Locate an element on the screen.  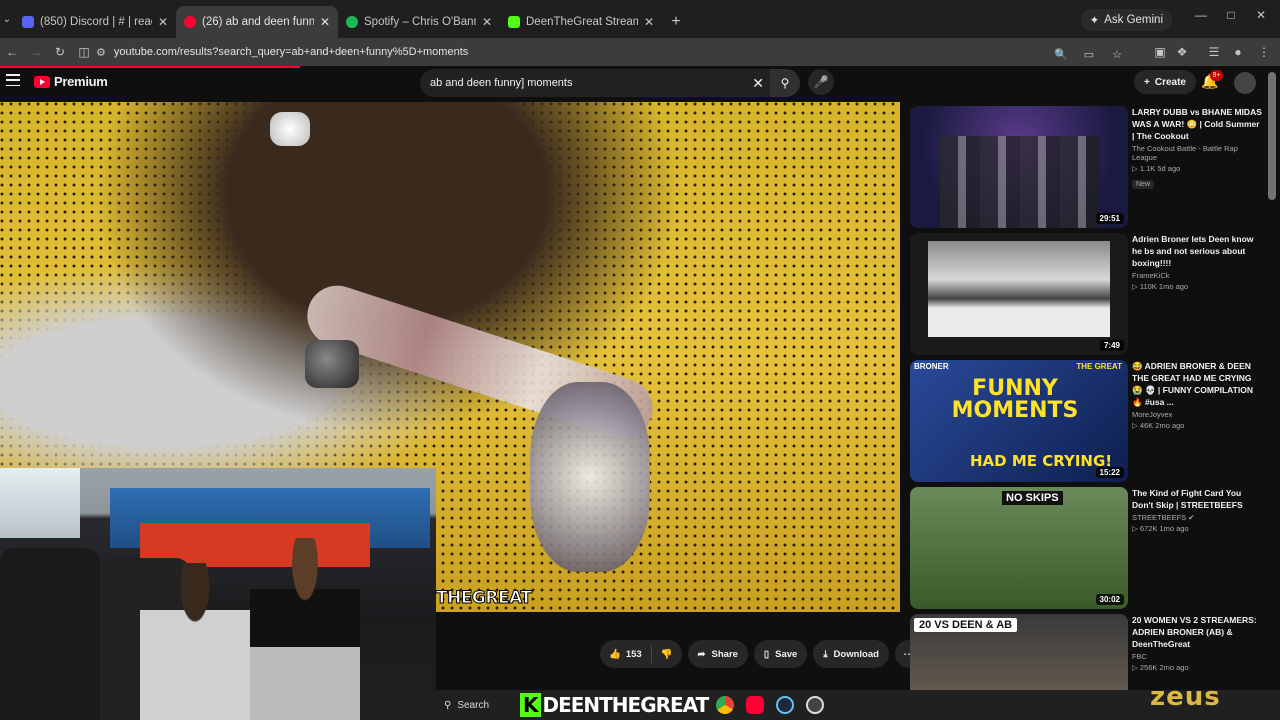
zeus-watermark: zeus is located at coordinates (1185, 697).